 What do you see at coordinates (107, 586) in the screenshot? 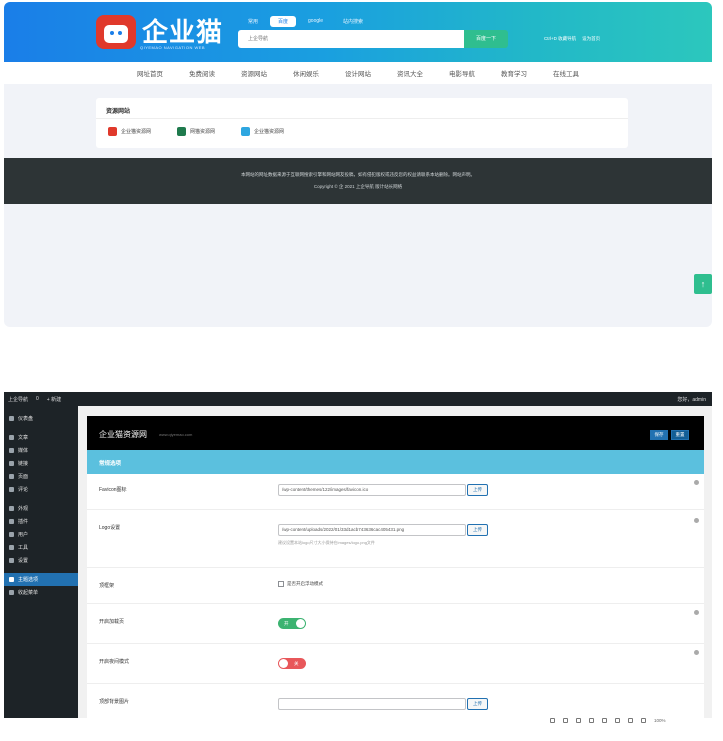
I see `frame-label: 顶框架` at bounding box center [107, 586].